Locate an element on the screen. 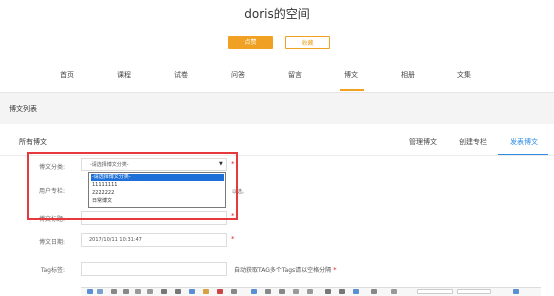  tab-active-indicator is located at coordinates (523, 154).